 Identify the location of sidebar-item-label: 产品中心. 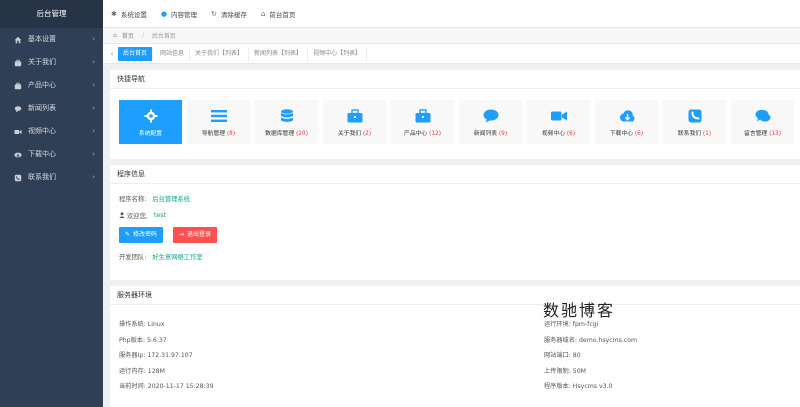
(42, 85).